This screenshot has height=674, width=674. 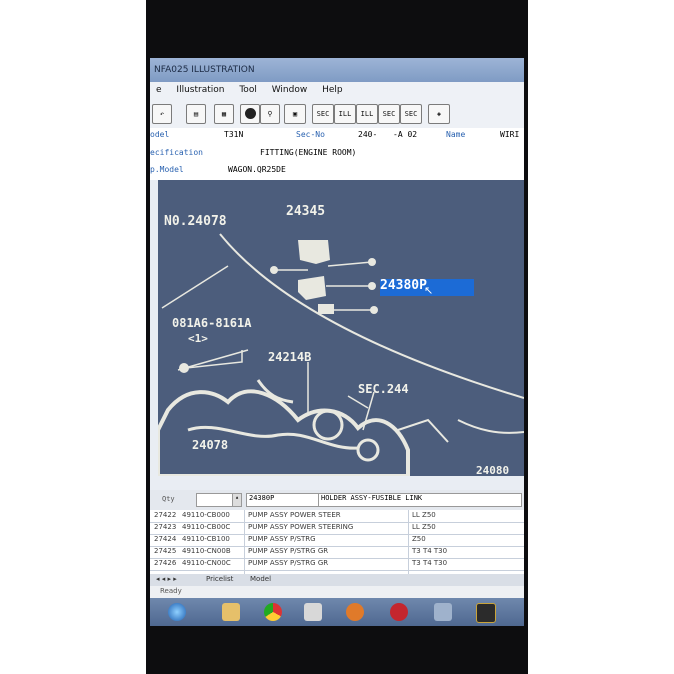 I want to click on appmodel-value: WAGON.QR25DE, so click(x=257, y=169).